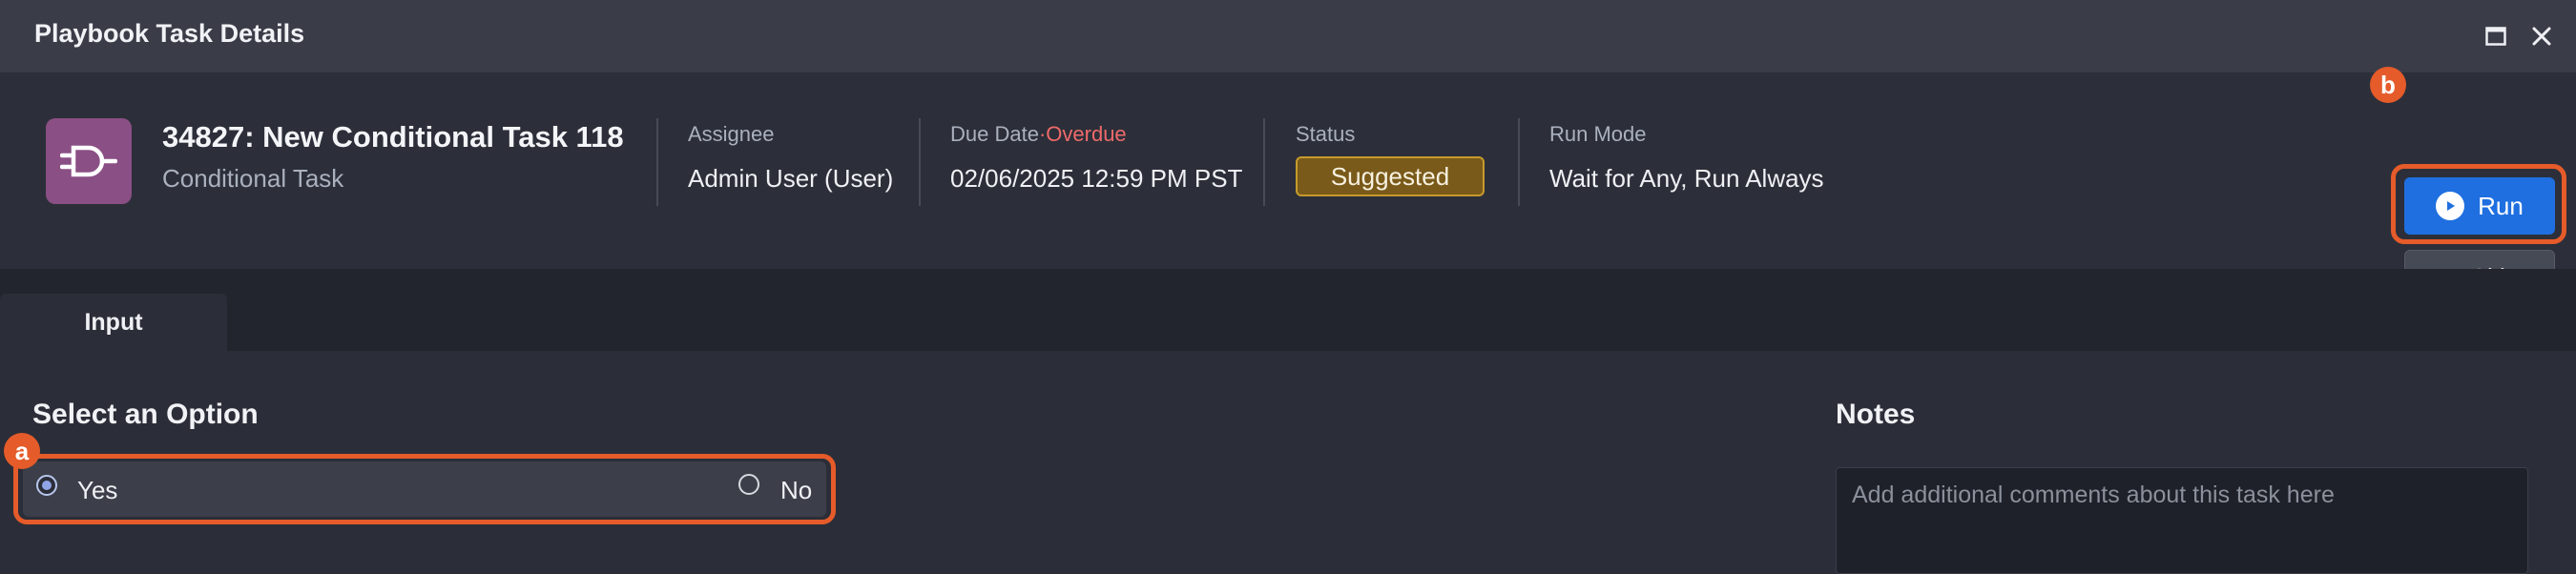 The width and height of the screenshot is (2576, 574). Describe the element at coordinates (113, 322) in the screenshot. I see `tab-input: Input` at that location.